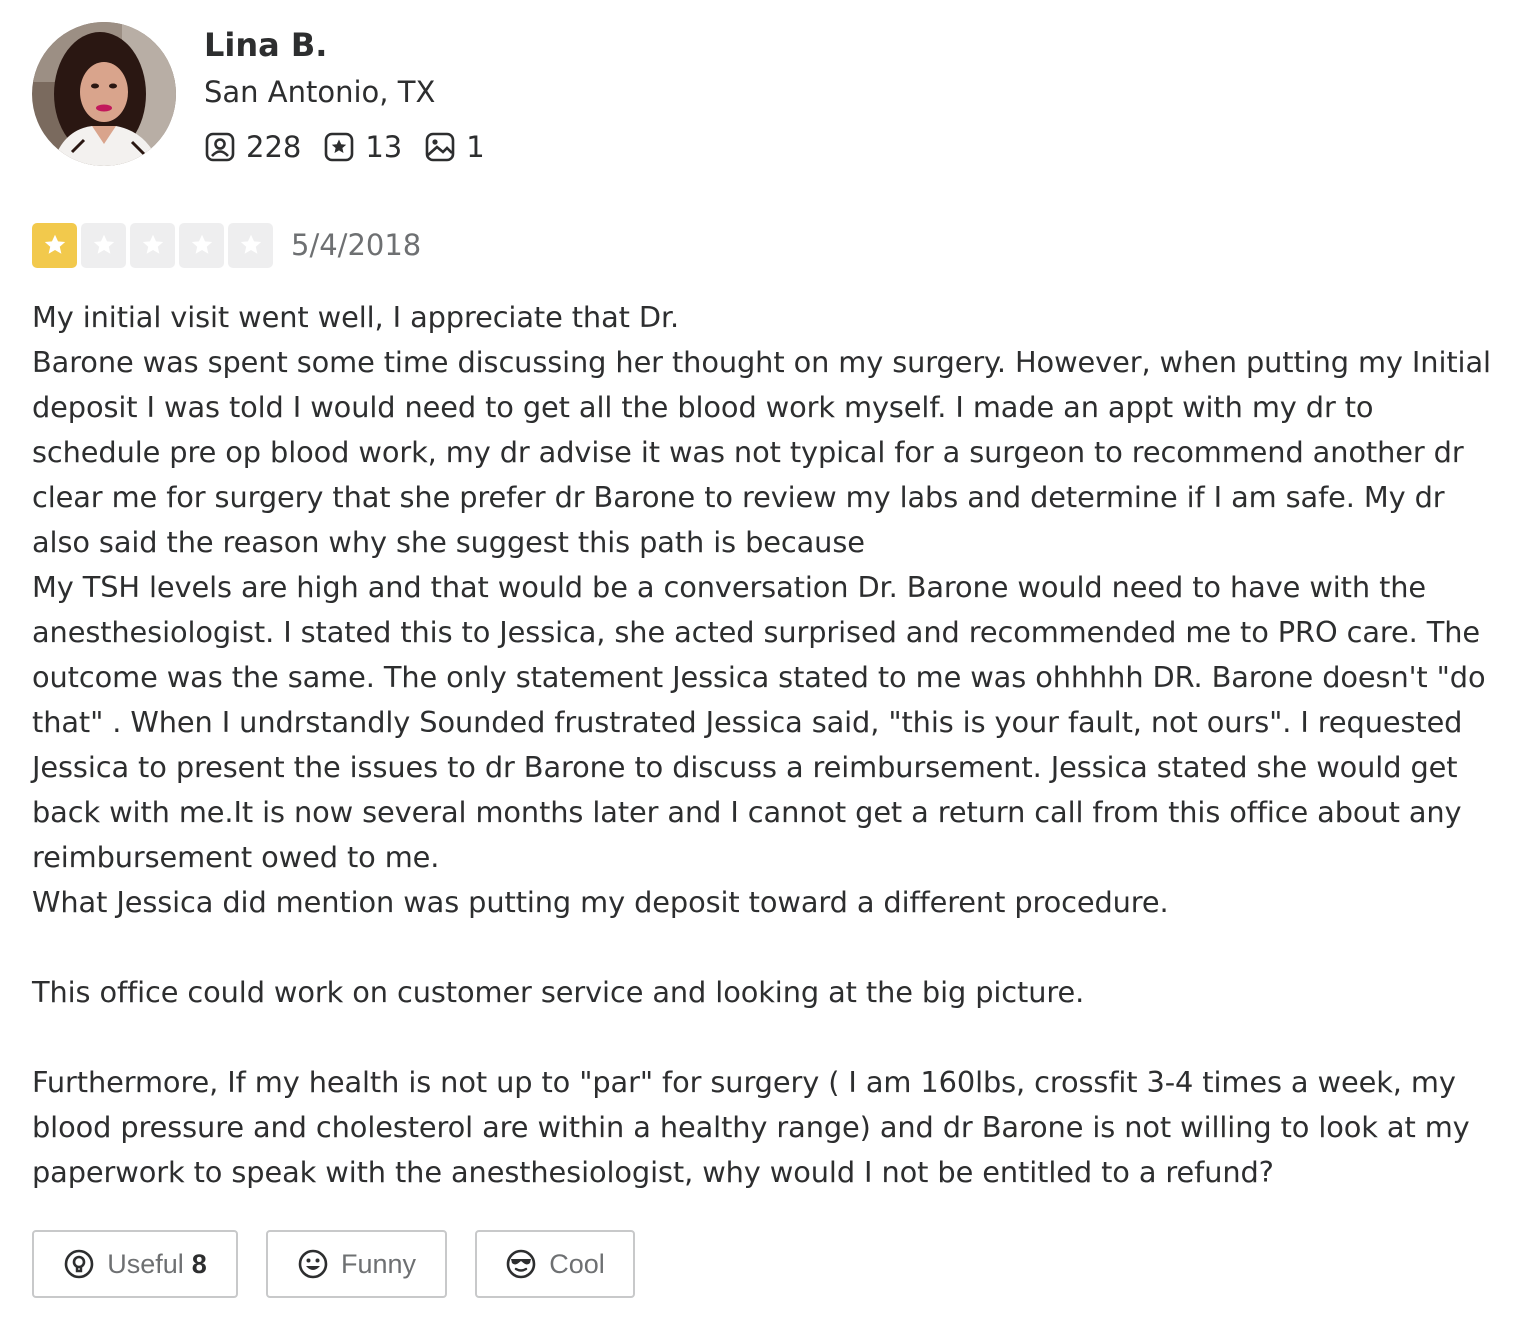 Image resolution: width=1516 pixels, height=1325 pixels. Describe the element at coordinates (274, 147) in the screenshot. I see `friends-count: 228` at that location.